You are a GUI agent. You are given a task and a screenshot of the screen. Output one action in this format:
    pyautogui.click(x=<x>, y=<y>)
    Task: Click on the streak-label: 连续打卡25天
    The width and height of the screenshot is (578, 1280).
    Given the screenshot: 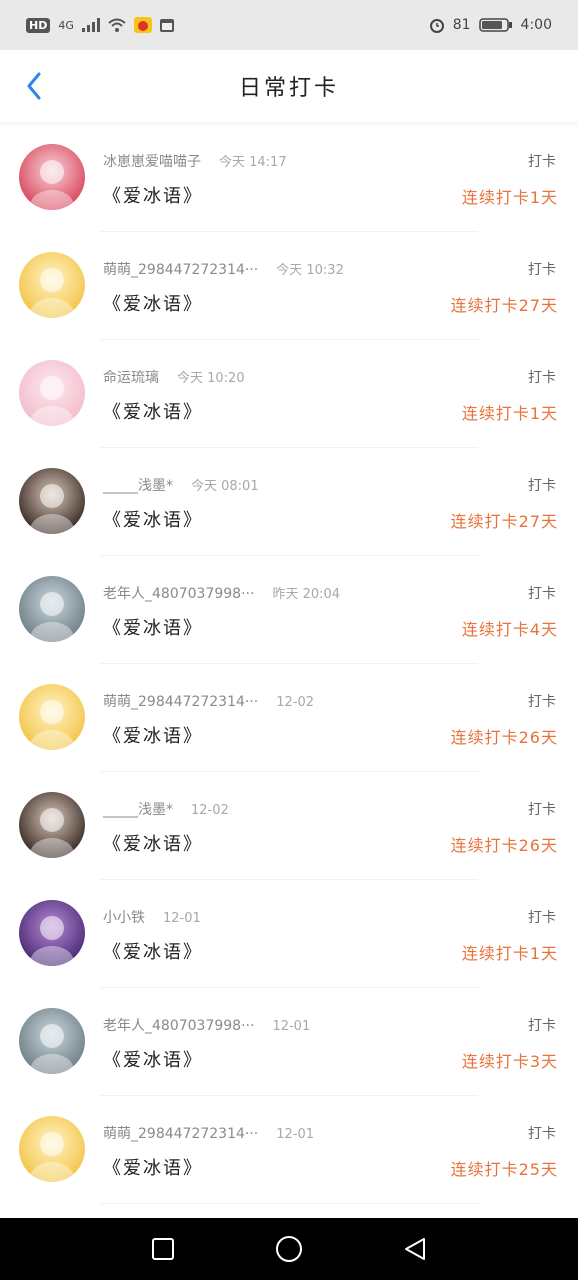 What is the action you would take?
    pyautogui.click(x=504, y=1169)
    